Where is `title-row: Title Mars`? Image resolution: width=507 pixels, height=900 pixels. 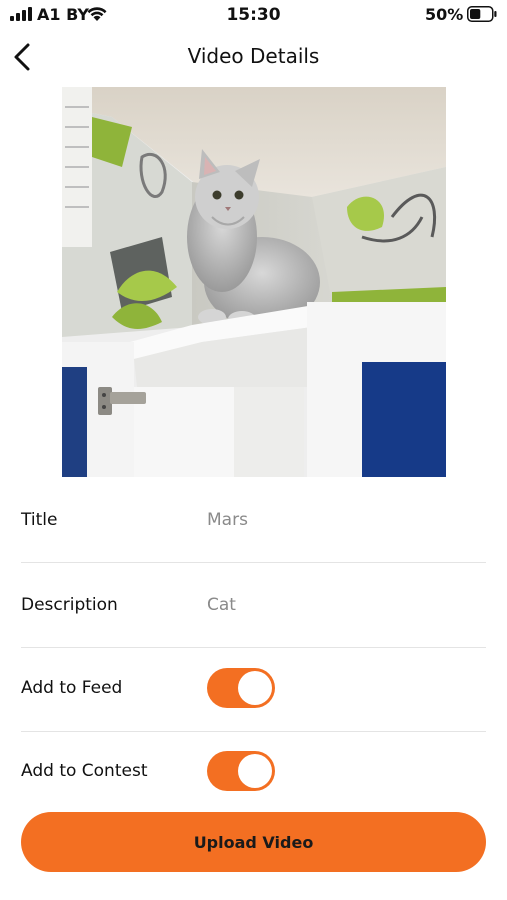 title-row: Title Mars is located at coordinates (253, 520).